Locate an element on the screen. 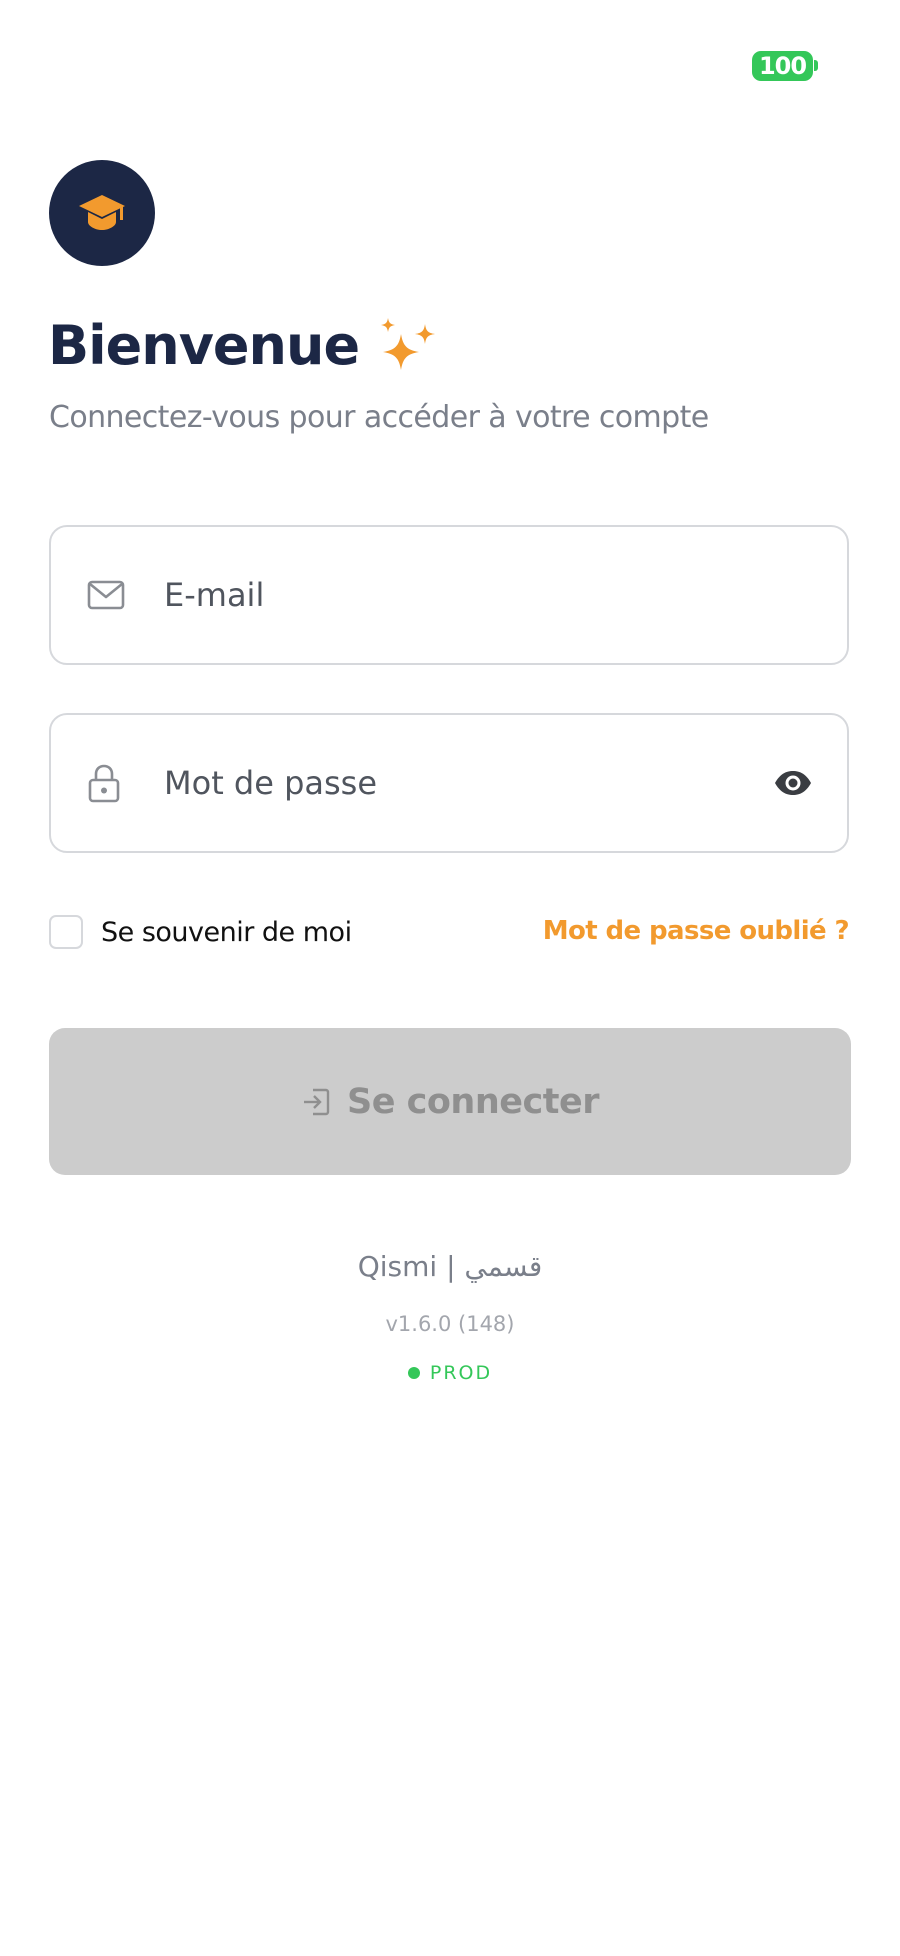 This screenshot has width=900, height=1956. environment-label: PROD is located at coordinates (461, 1373).